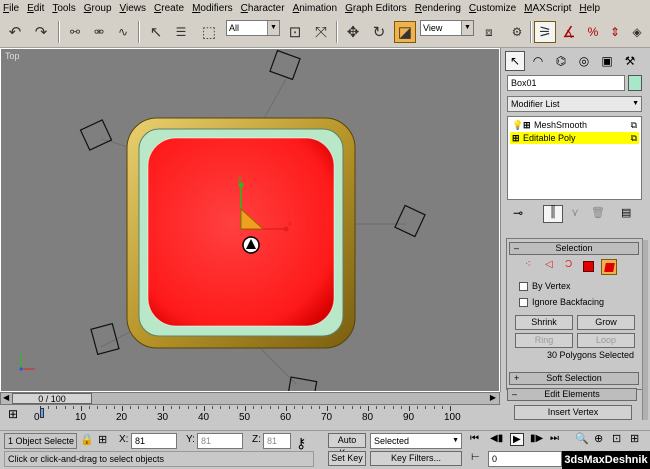  I want to click on loop-button: Loop, so click(606, 340).